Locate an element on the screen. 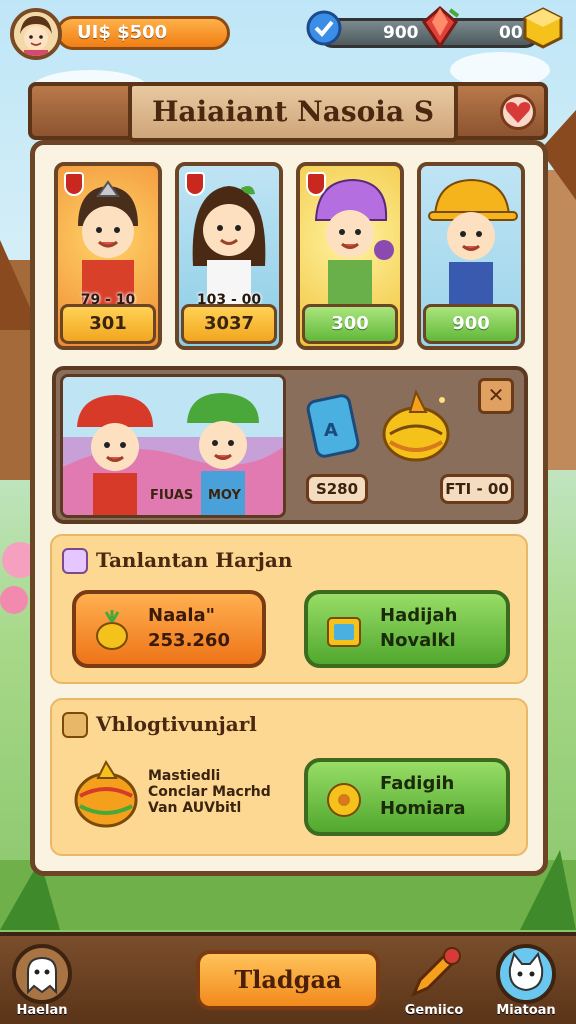 The width and height of the screenshot is (576, 1024). gold-cube-icon is located at coordinates (543, 30).